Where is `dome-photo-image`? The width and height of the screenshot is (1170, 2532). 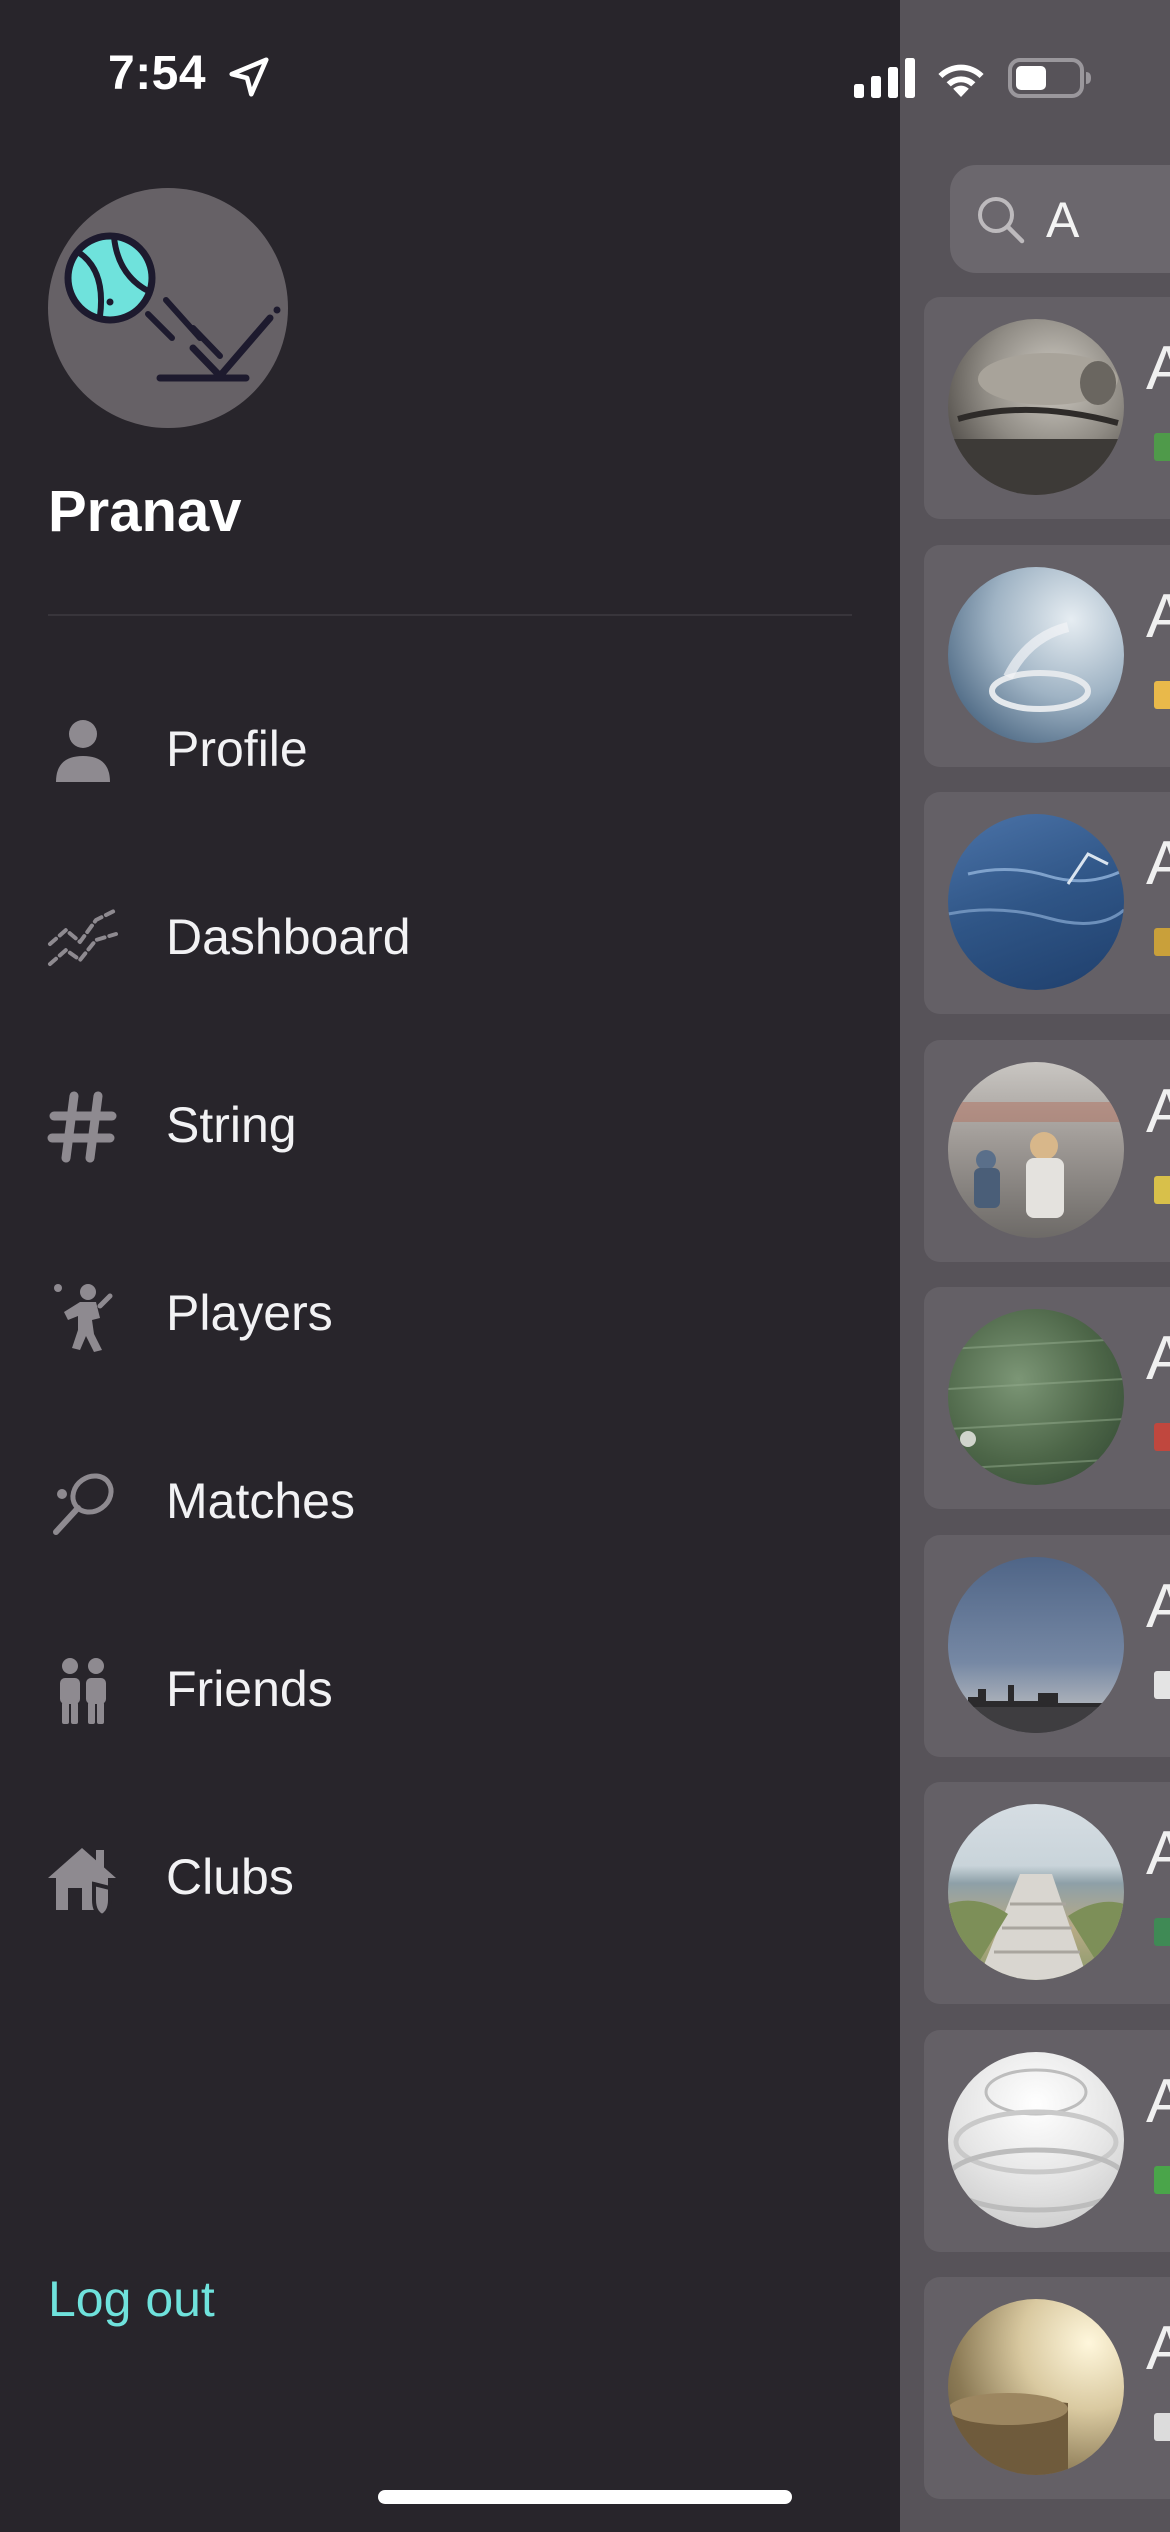 dome-photo-image is located at coordinates (1036, 2140).